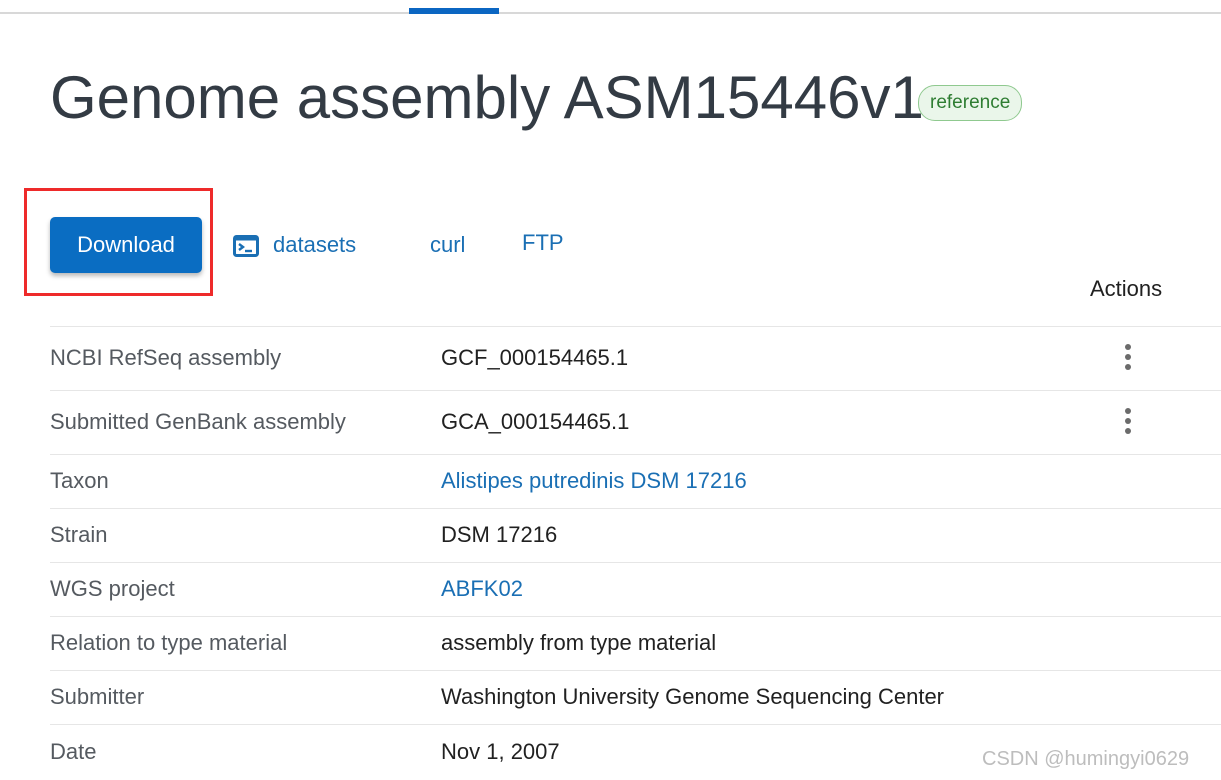  What do you see at coordinates (543, 243) in the screenshot?
I see `ftp-button: FTP` at bounding box center [543, 243].